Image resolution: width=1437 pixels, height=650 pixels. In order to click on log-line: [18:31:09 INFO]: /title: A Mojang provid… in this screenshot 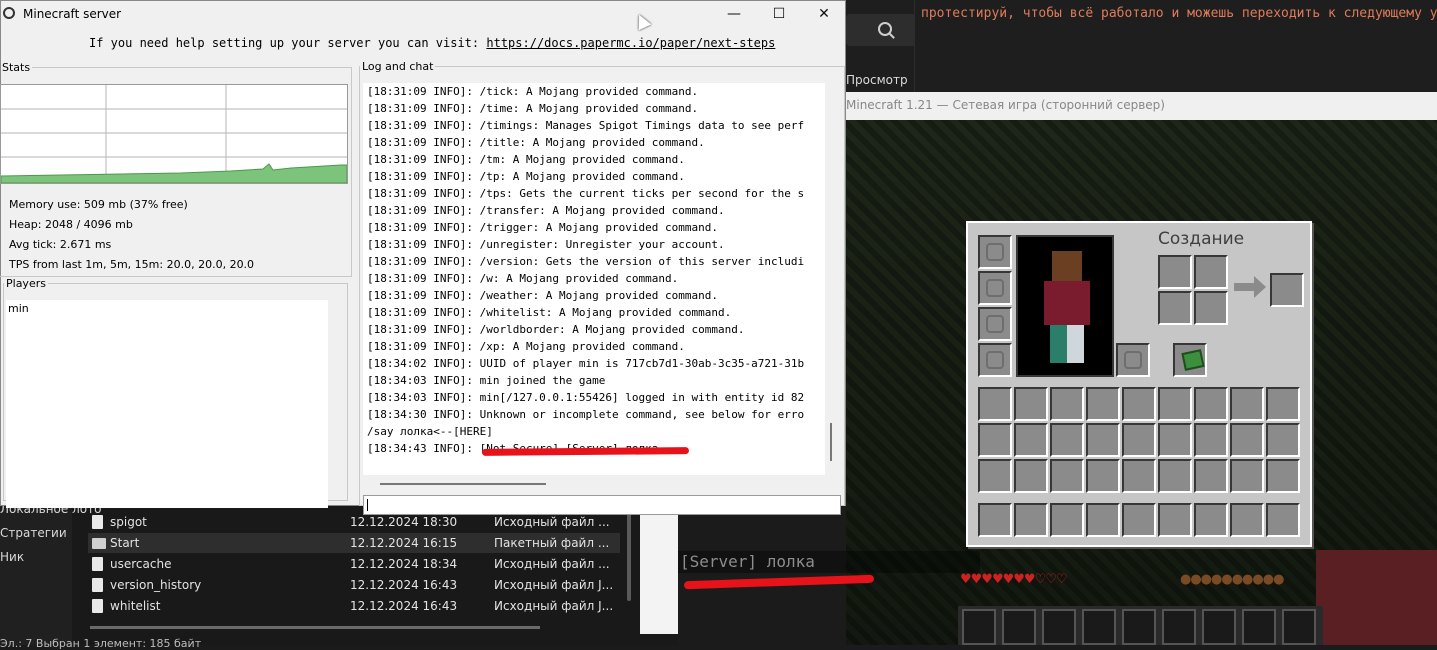, I will do `click(536, 142)`.